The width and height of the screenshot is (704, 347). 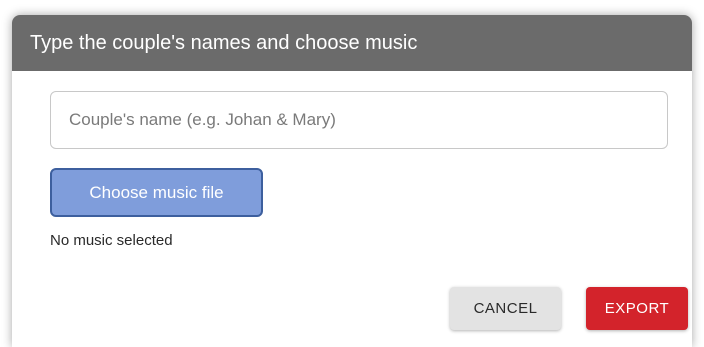 I want to click on dialog-title: Type the couple's names and choose music, so click(x=224, y=42).